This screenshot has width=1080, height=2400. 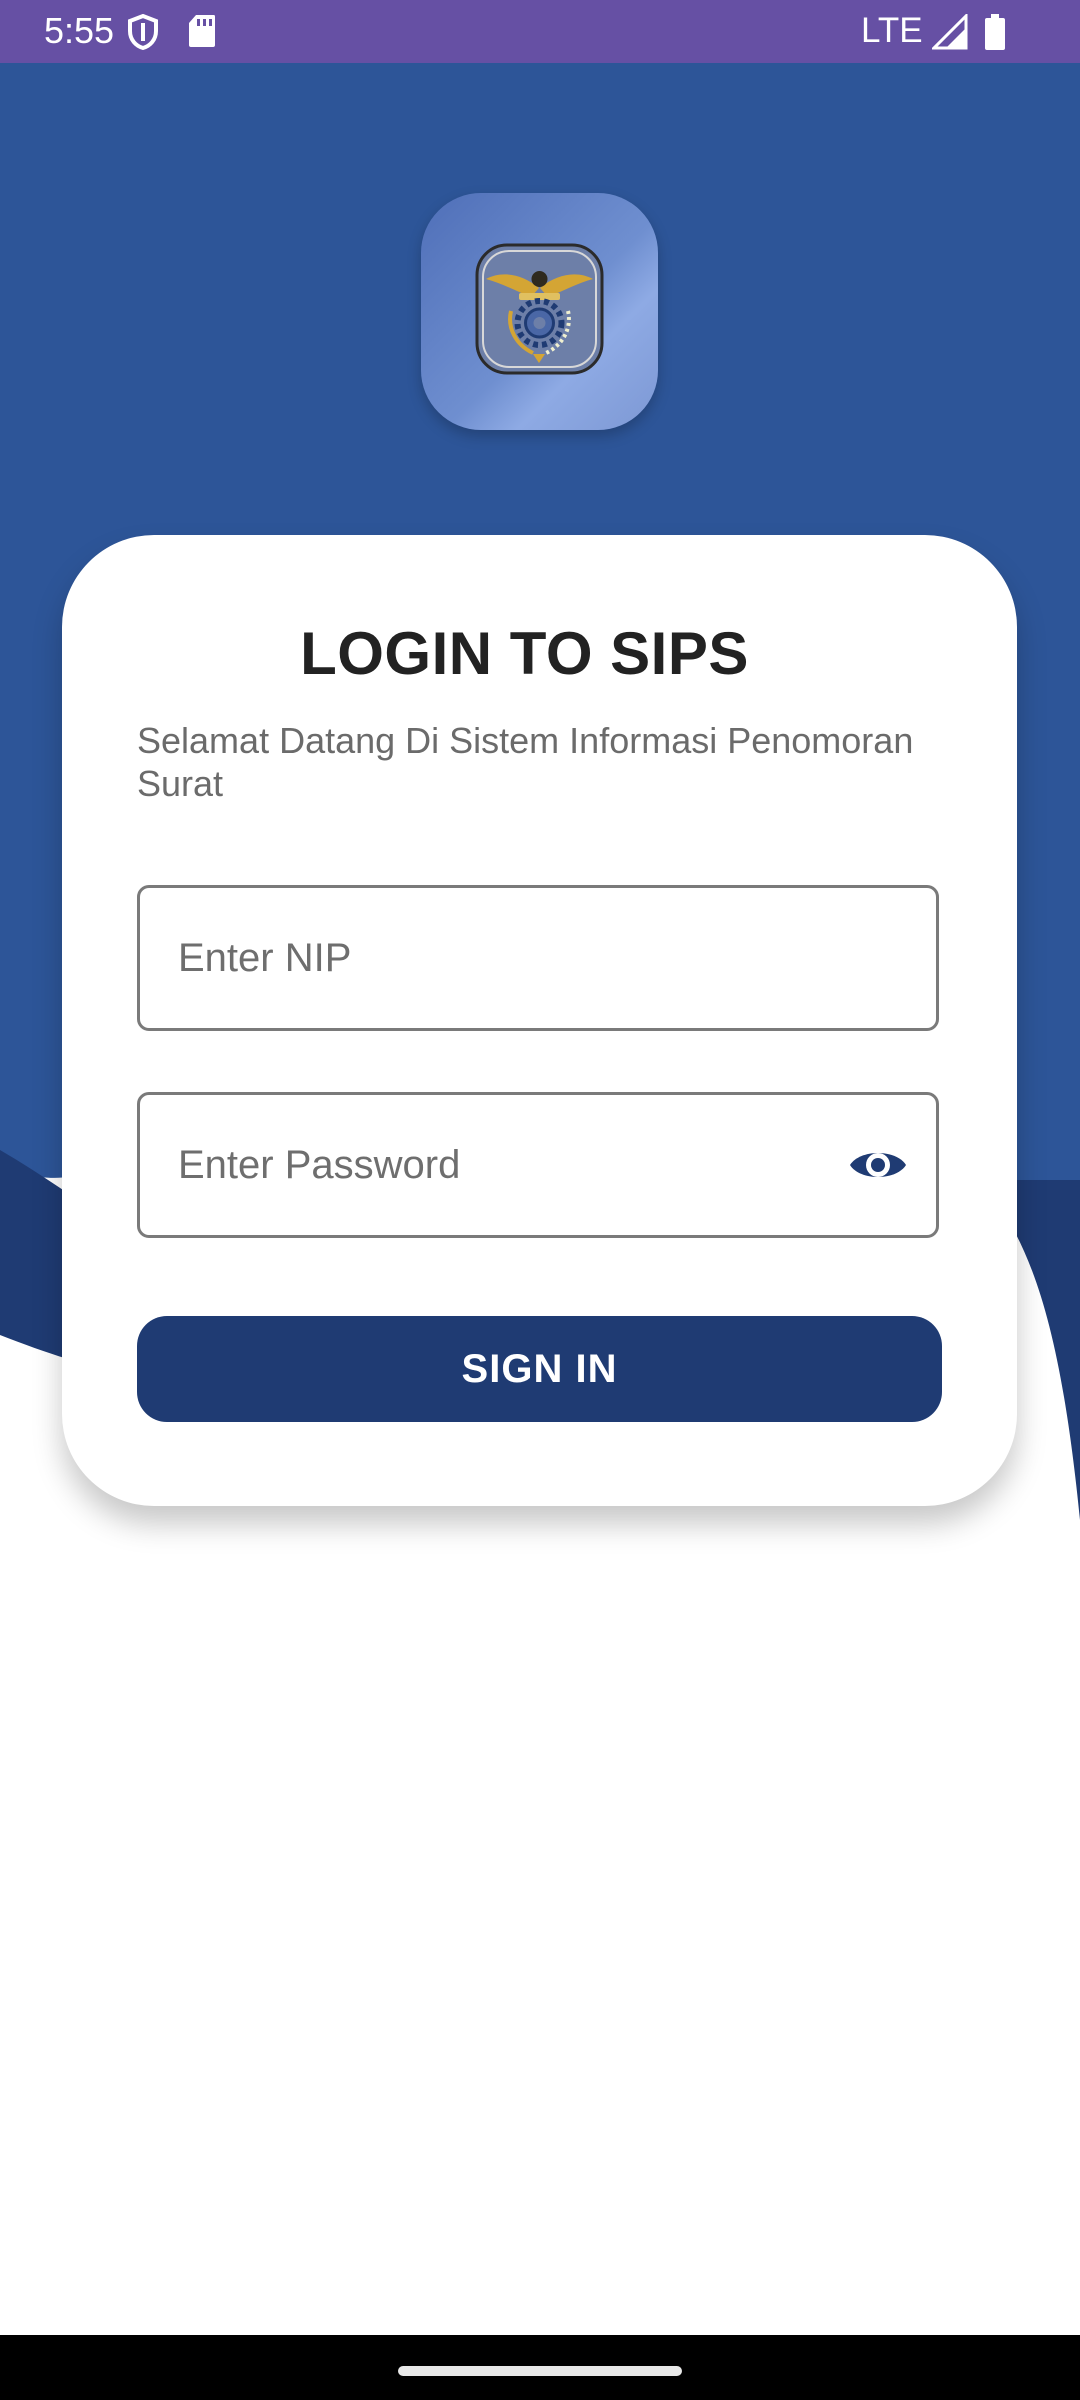 I want to click on nip-input, so click(x=498, y=958).